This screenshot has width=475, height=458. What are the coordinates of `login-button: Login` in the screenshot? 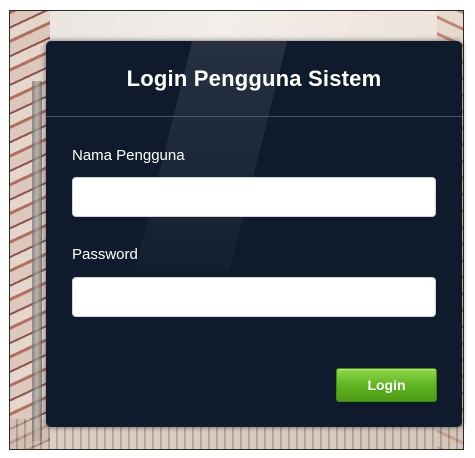 It's located at (386, 385).